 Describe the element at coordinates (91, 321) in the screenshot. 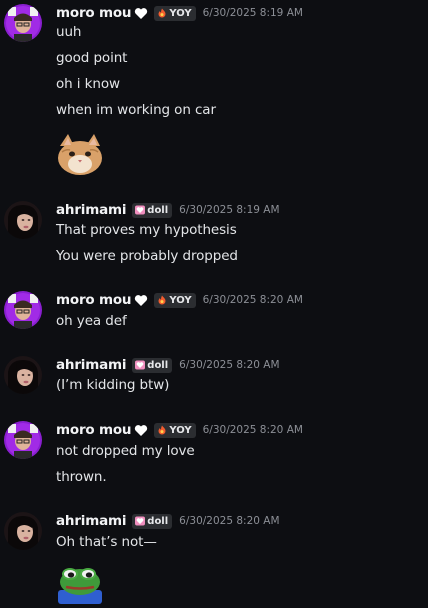

I see `message-line: oh yea def` at that location.